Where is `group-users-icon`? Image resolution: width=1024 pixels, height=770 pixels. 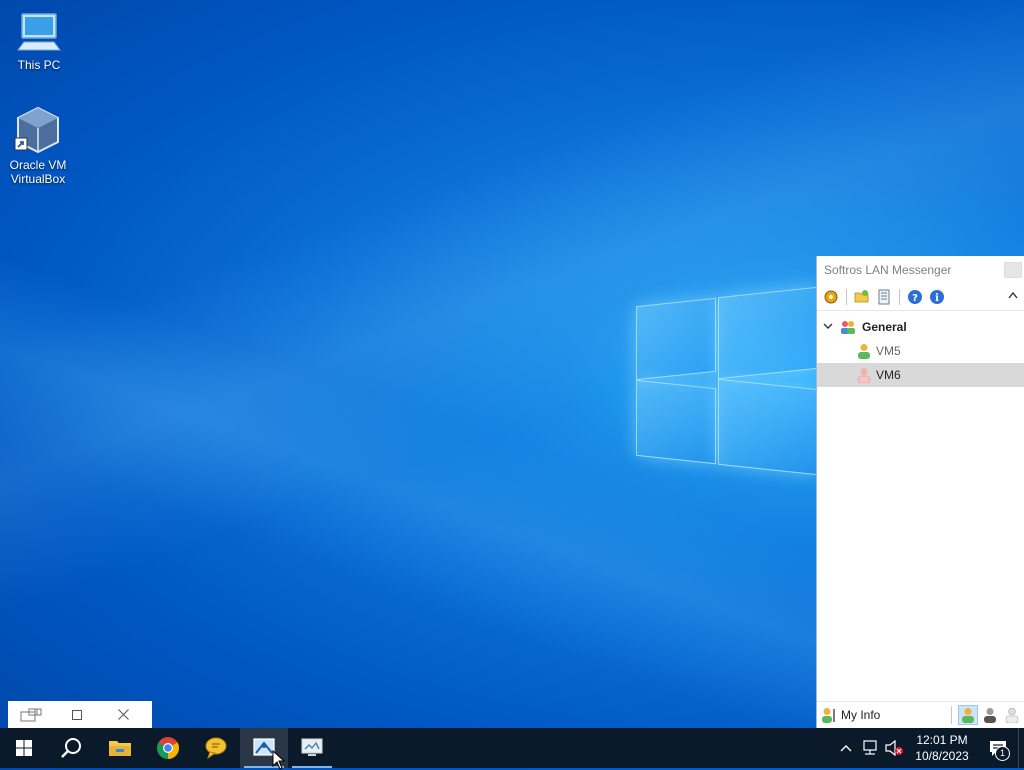 group-users-icon is located at coordinates (848, 327).